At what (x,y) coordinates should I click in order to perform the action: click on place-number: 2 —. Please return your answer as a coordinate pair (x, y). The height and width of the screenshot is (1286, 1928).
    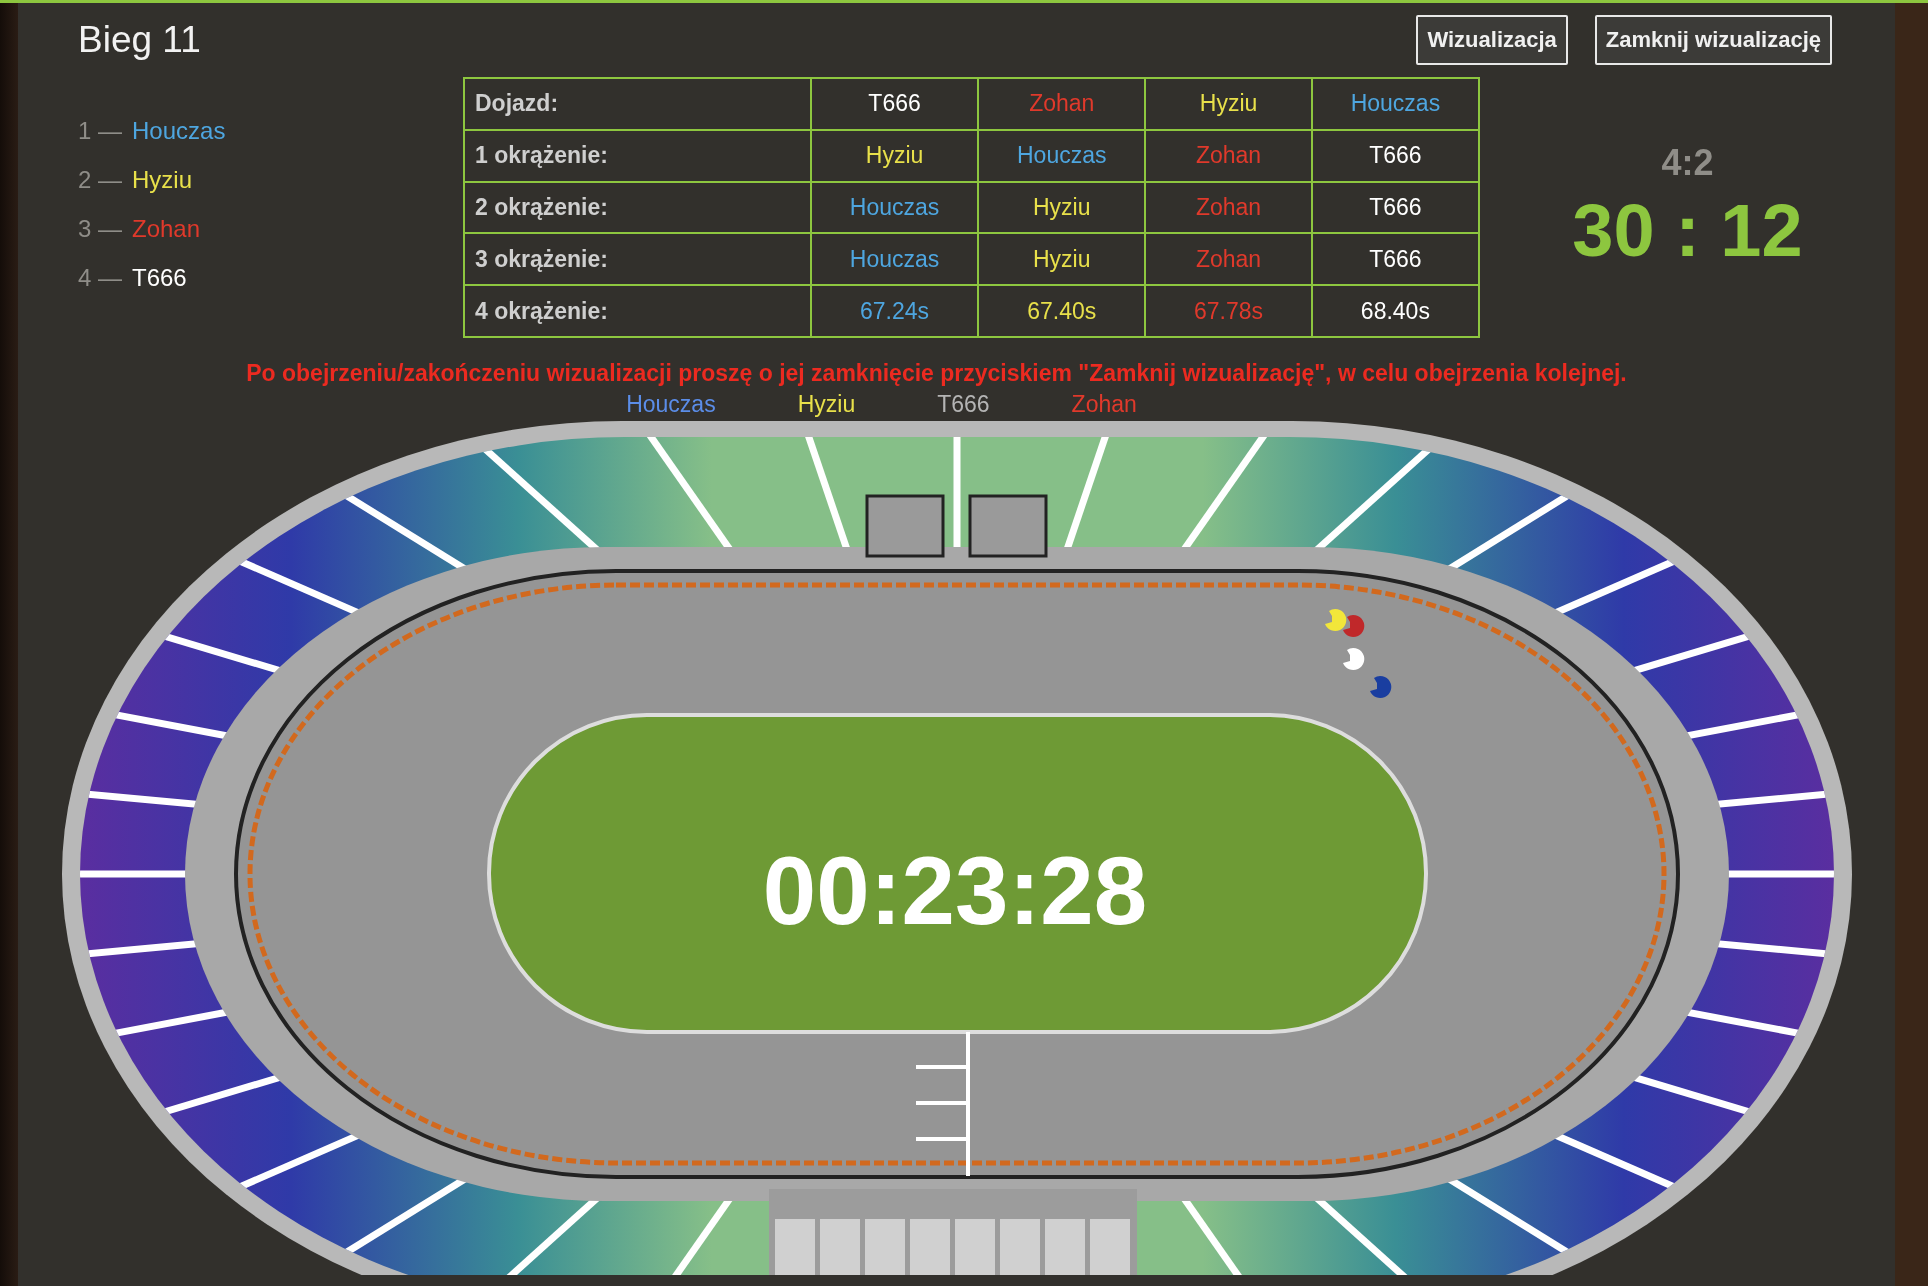
    Looking at the image, I should click on (100, 180).